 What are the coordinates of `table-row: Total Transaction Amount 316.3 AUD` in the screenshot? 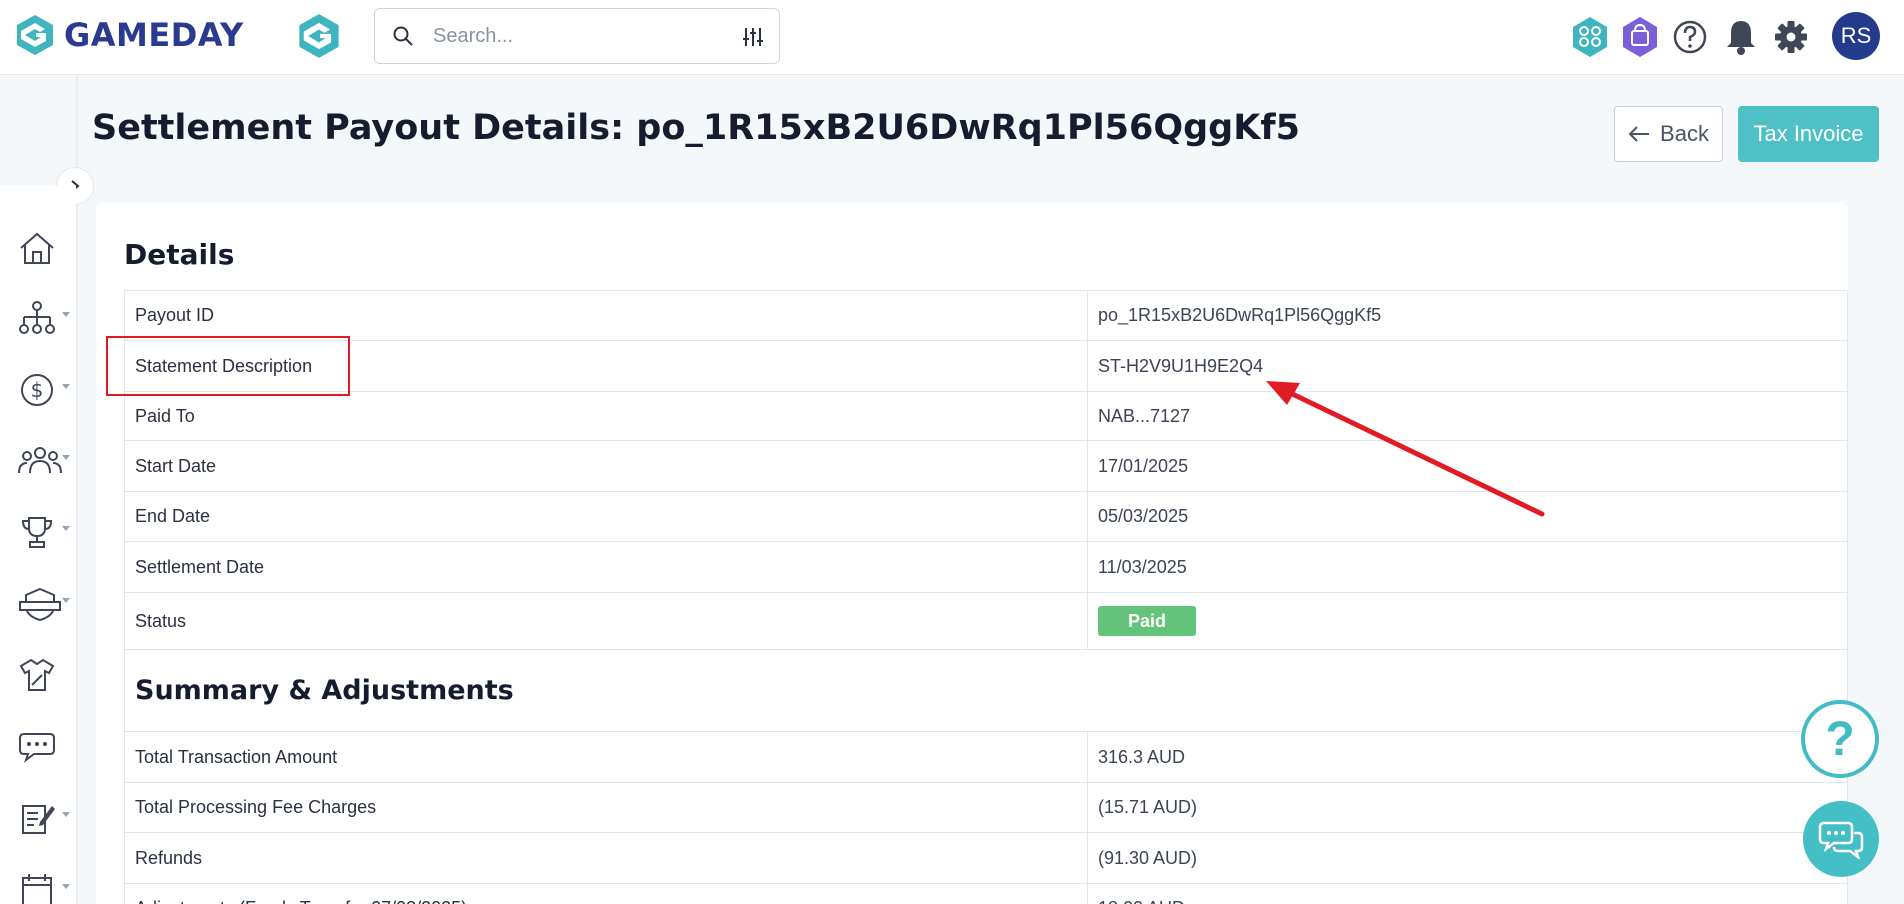 It's located at (986, 757).